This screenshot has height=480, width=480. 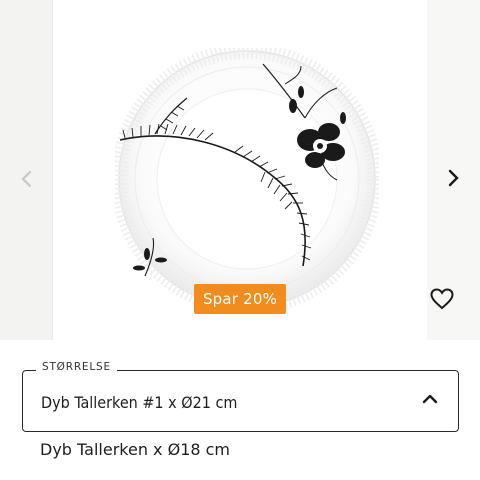 I want to click on chevron-left-icon, so click(x=26, y=179).